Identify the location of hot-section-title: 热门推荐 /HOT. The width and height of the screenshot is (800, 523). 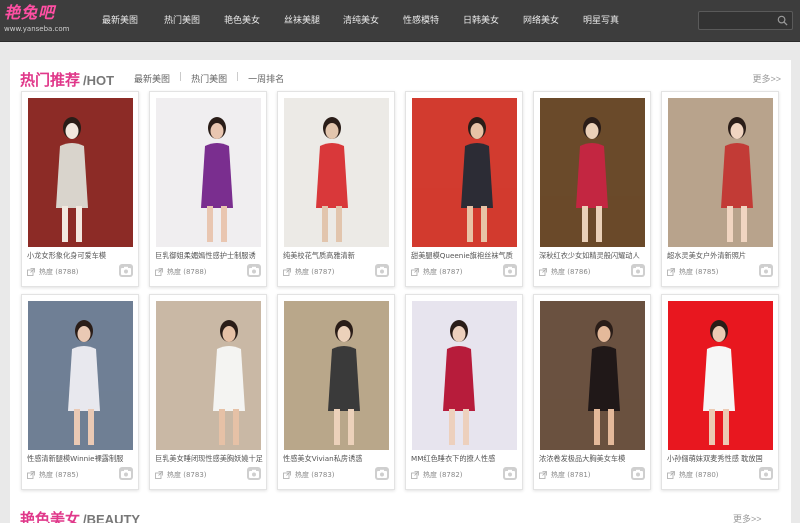
(67, 79).